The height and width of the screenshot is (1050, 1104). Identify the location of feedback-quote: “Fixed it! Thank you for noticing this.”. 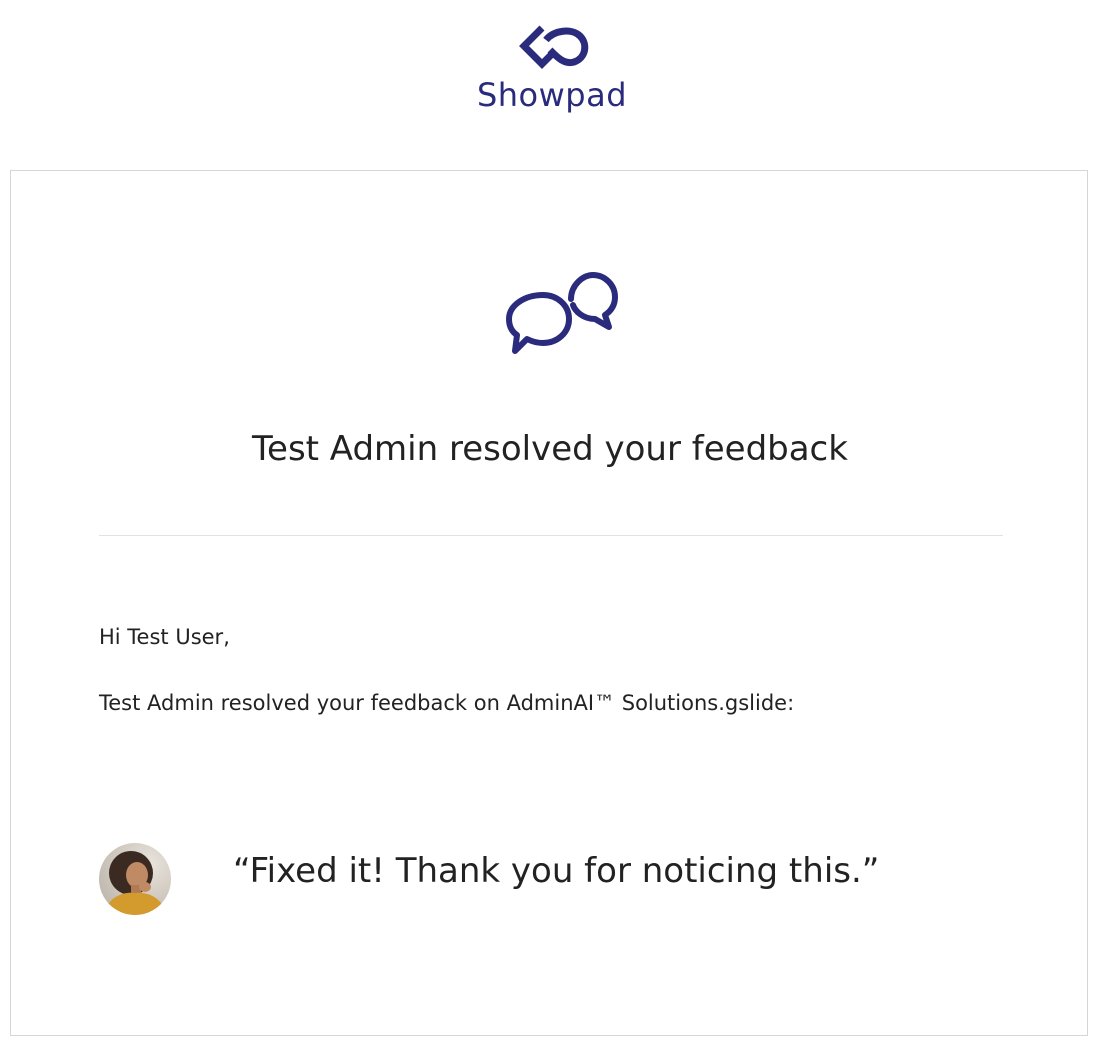
(556, 871).